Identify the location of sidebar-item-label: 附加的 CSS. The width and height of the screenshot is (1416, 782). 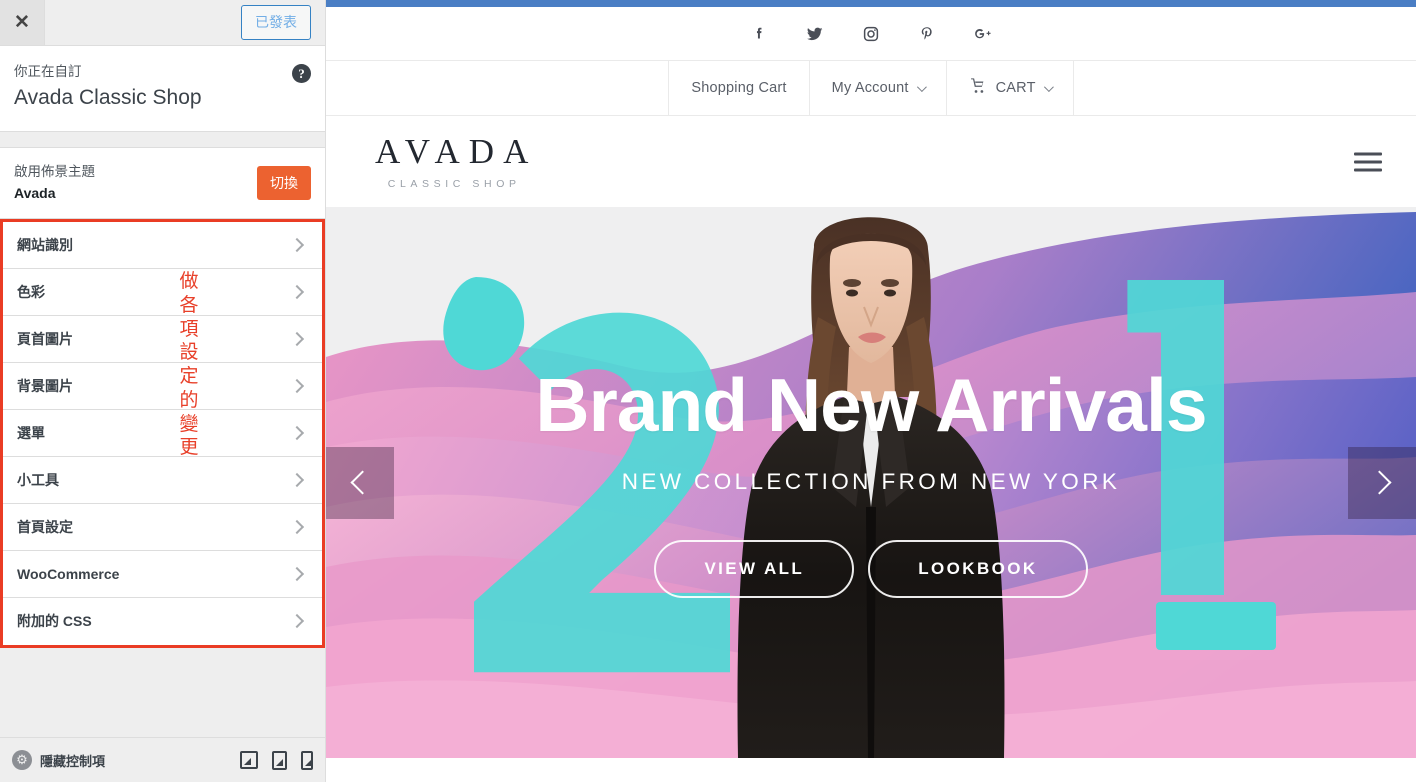
(54, 621).